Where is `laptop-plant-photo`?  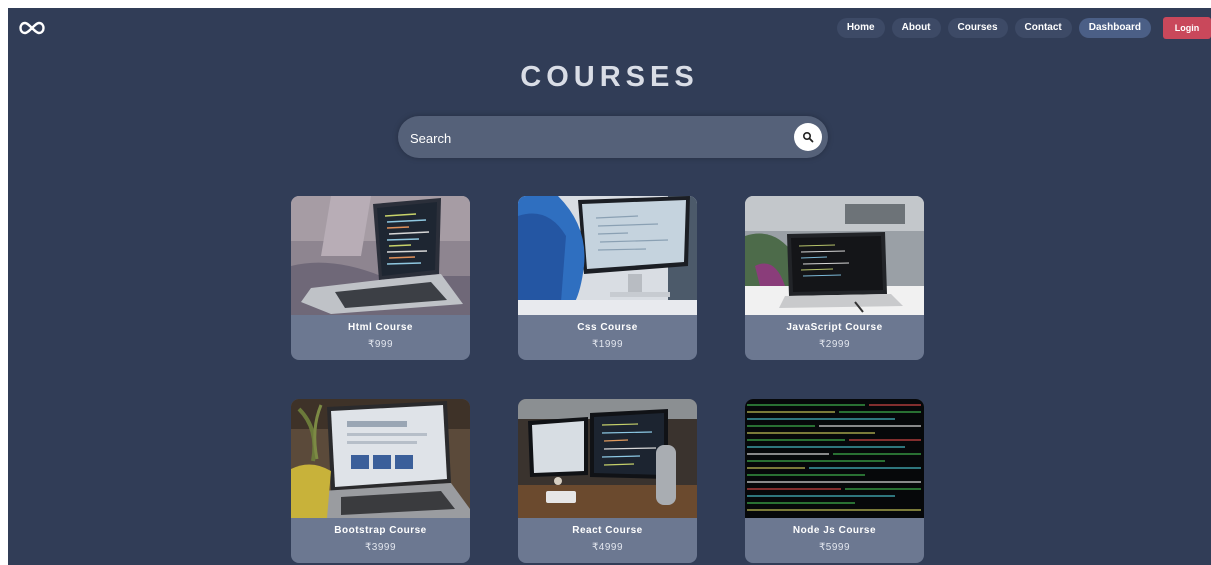 laptop-plant-photo is located at coordinates (380, 458).